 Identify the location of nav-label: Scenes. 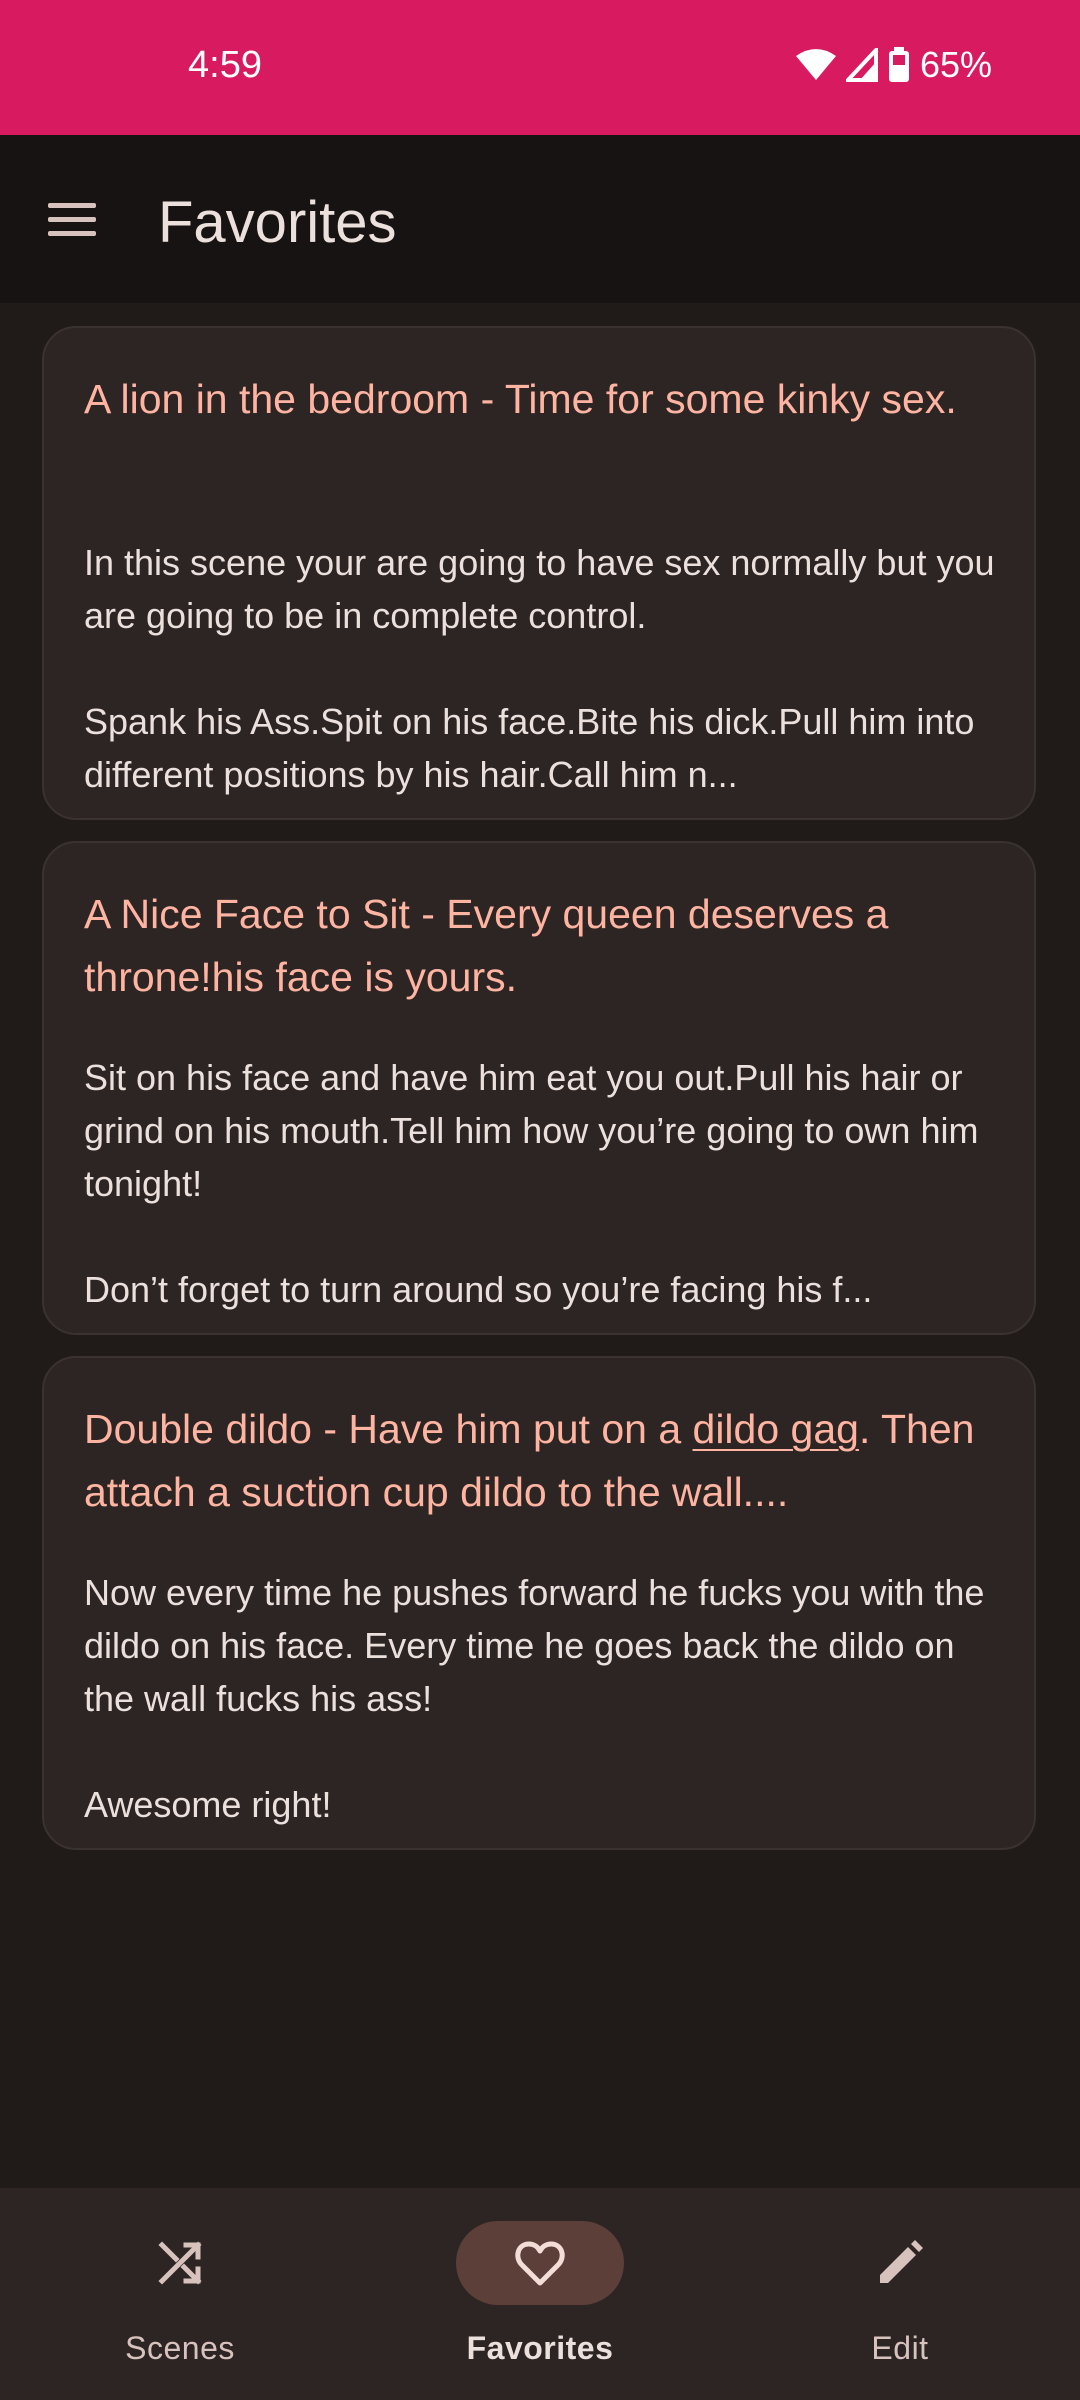
(180, 2348).